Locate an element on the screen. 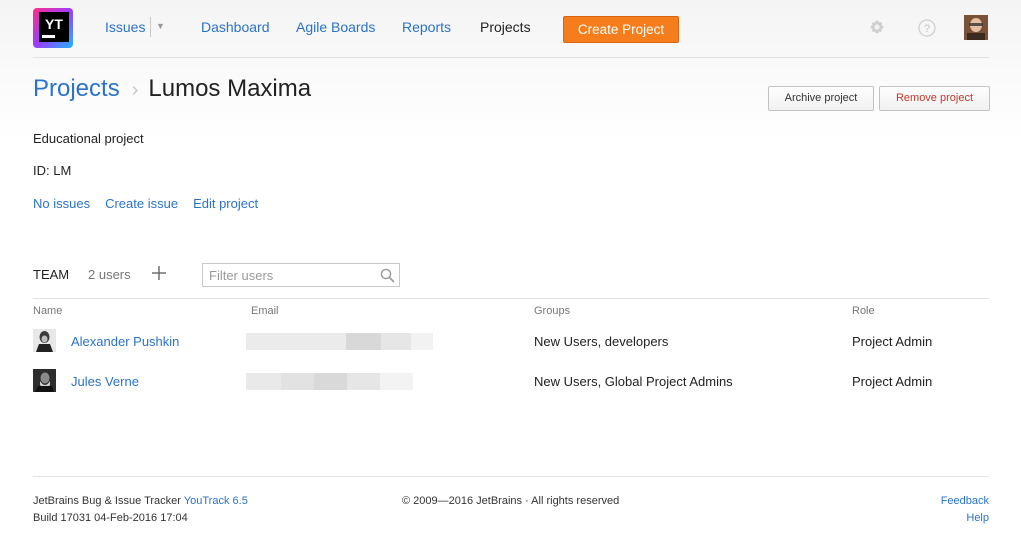  user-groups: New Users, Global Project Admins is located at coordinates (633, 381).